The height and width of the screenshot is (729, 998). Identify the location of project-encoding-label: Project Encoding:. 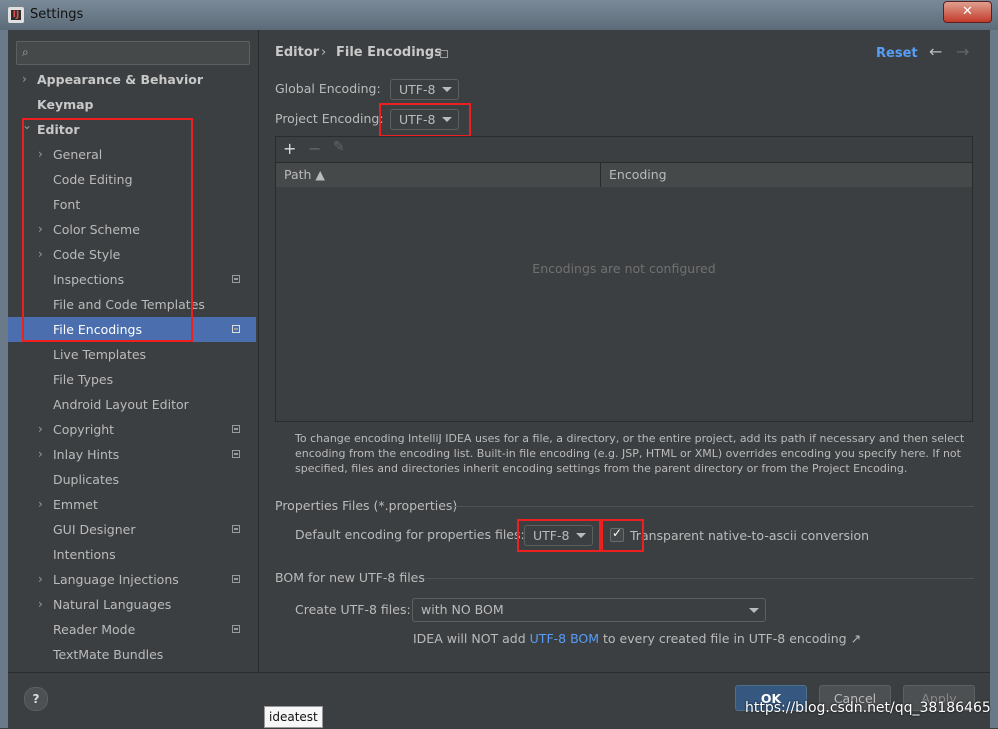
(329, 118).